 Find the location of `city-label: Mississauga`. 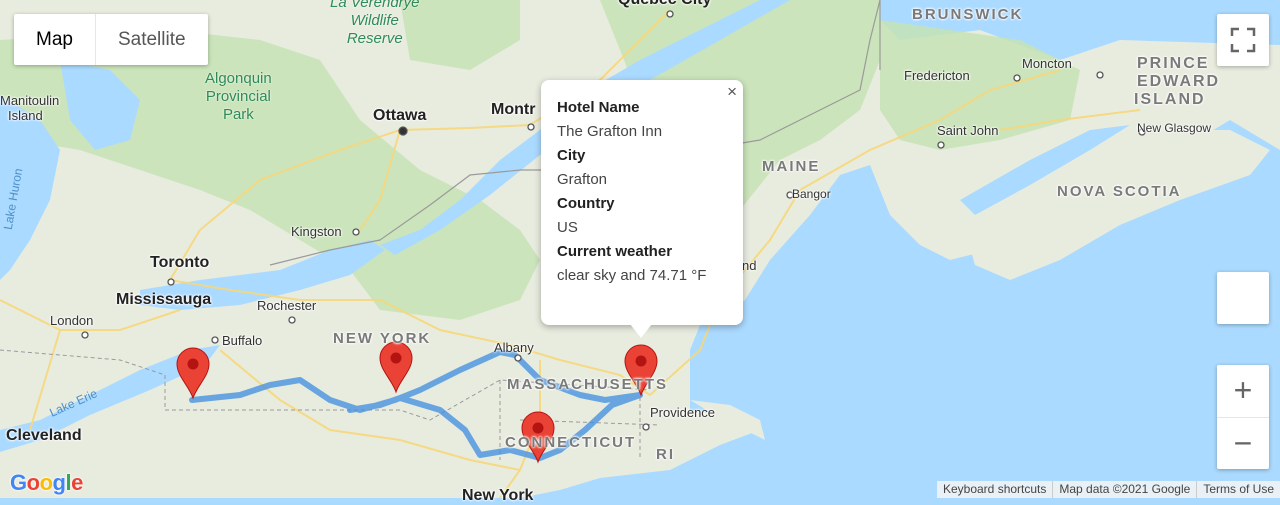

city-label: Mississauga is located at coordinates (164, 299).